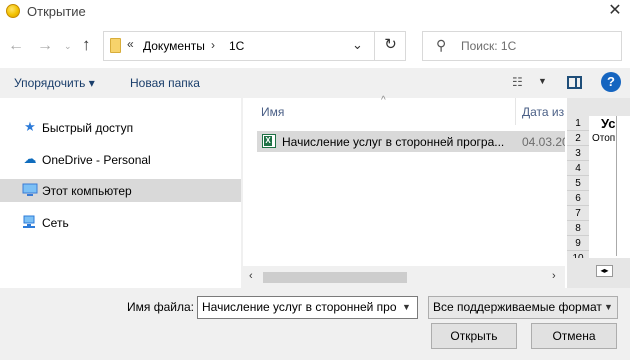 This screenshot has height=360, width=630. I want to click on view-options-dropdown-icon: ▼, so click(542, 81).